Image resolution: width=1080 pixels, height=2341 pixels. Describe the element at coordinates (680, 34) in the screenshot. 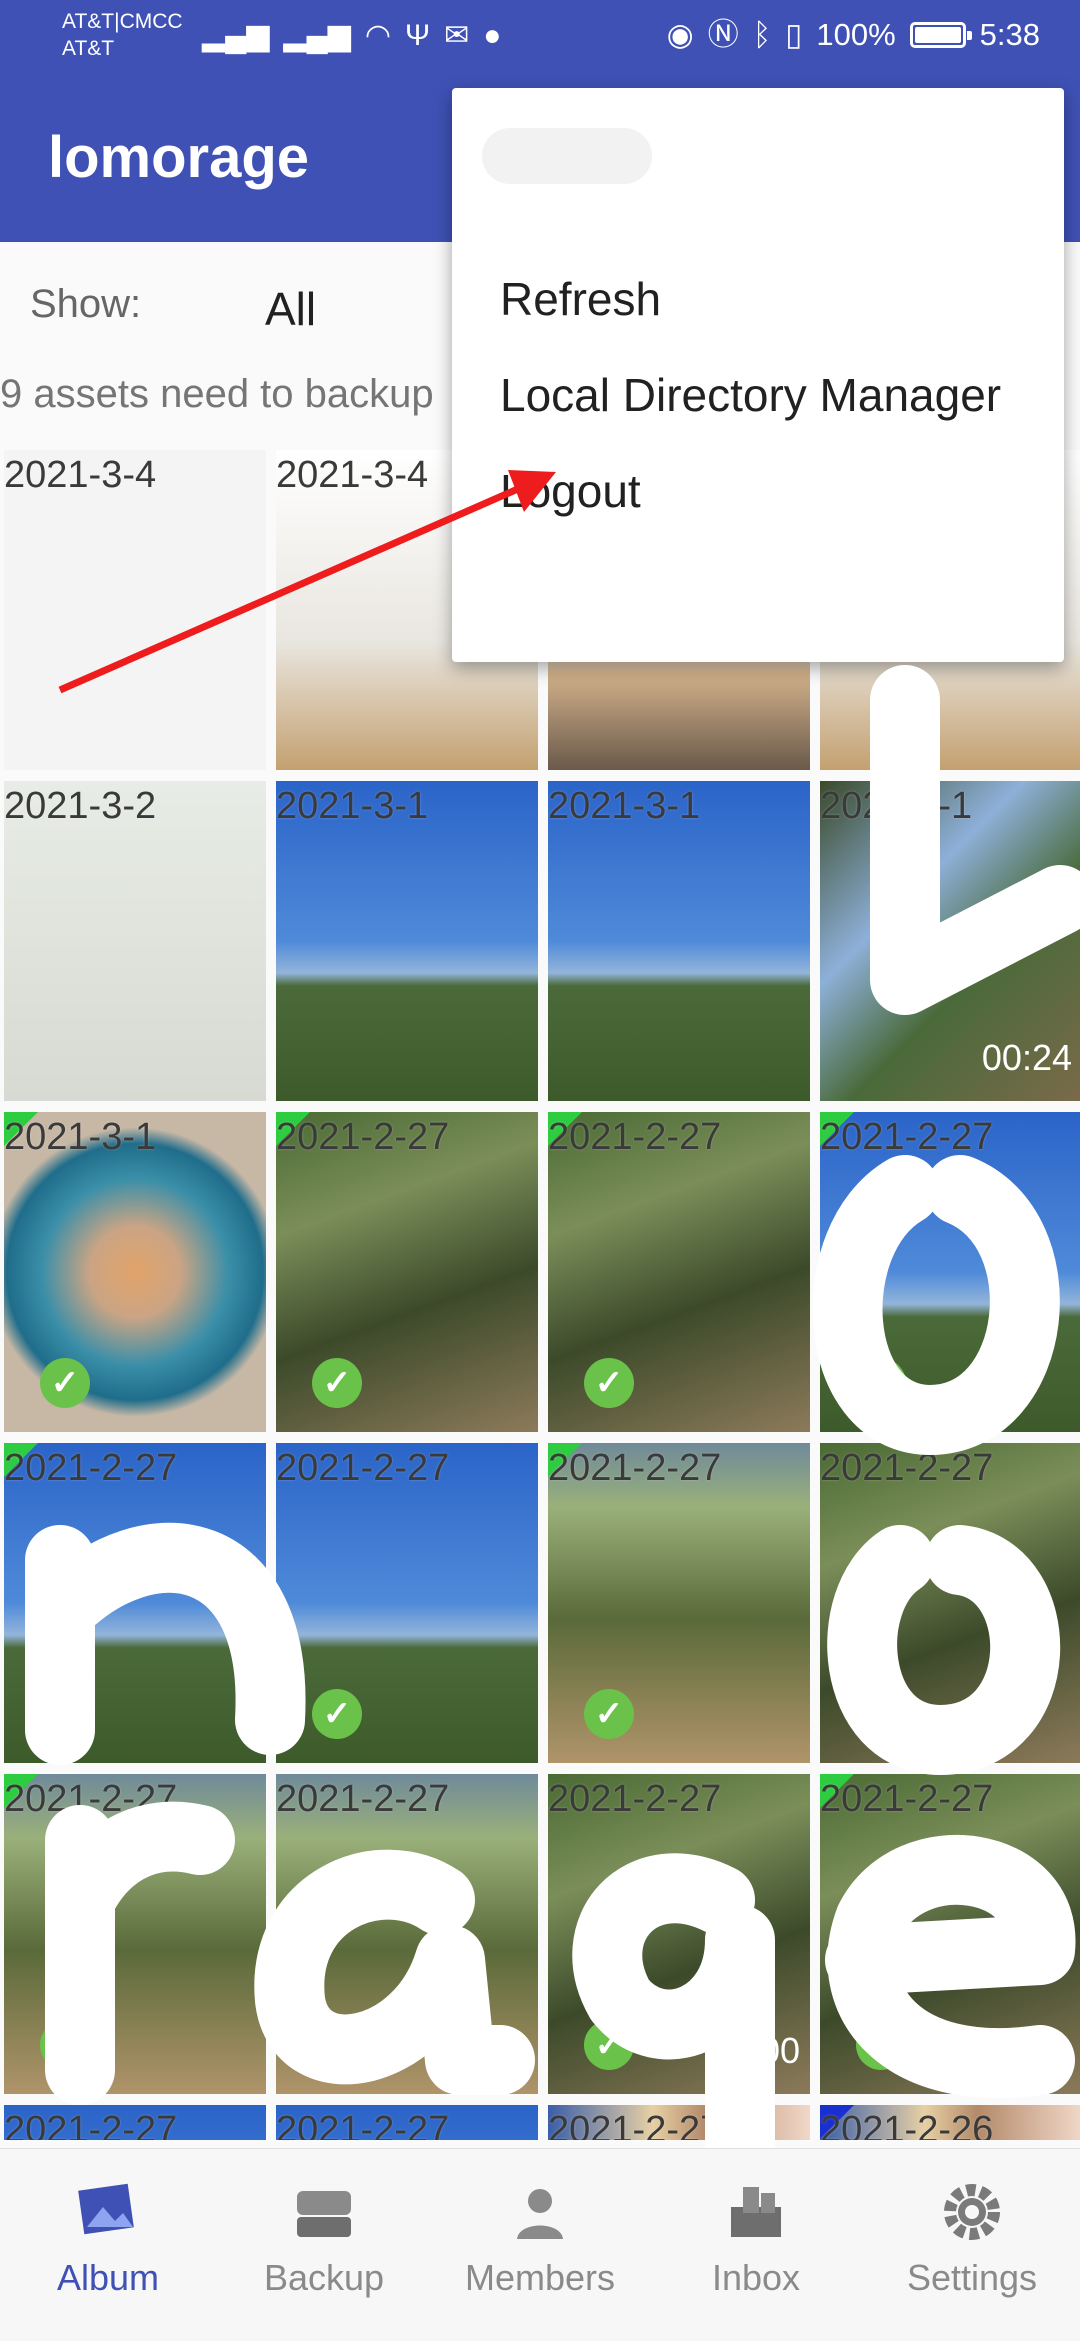

I see `eye-icon: ◉` at that location.